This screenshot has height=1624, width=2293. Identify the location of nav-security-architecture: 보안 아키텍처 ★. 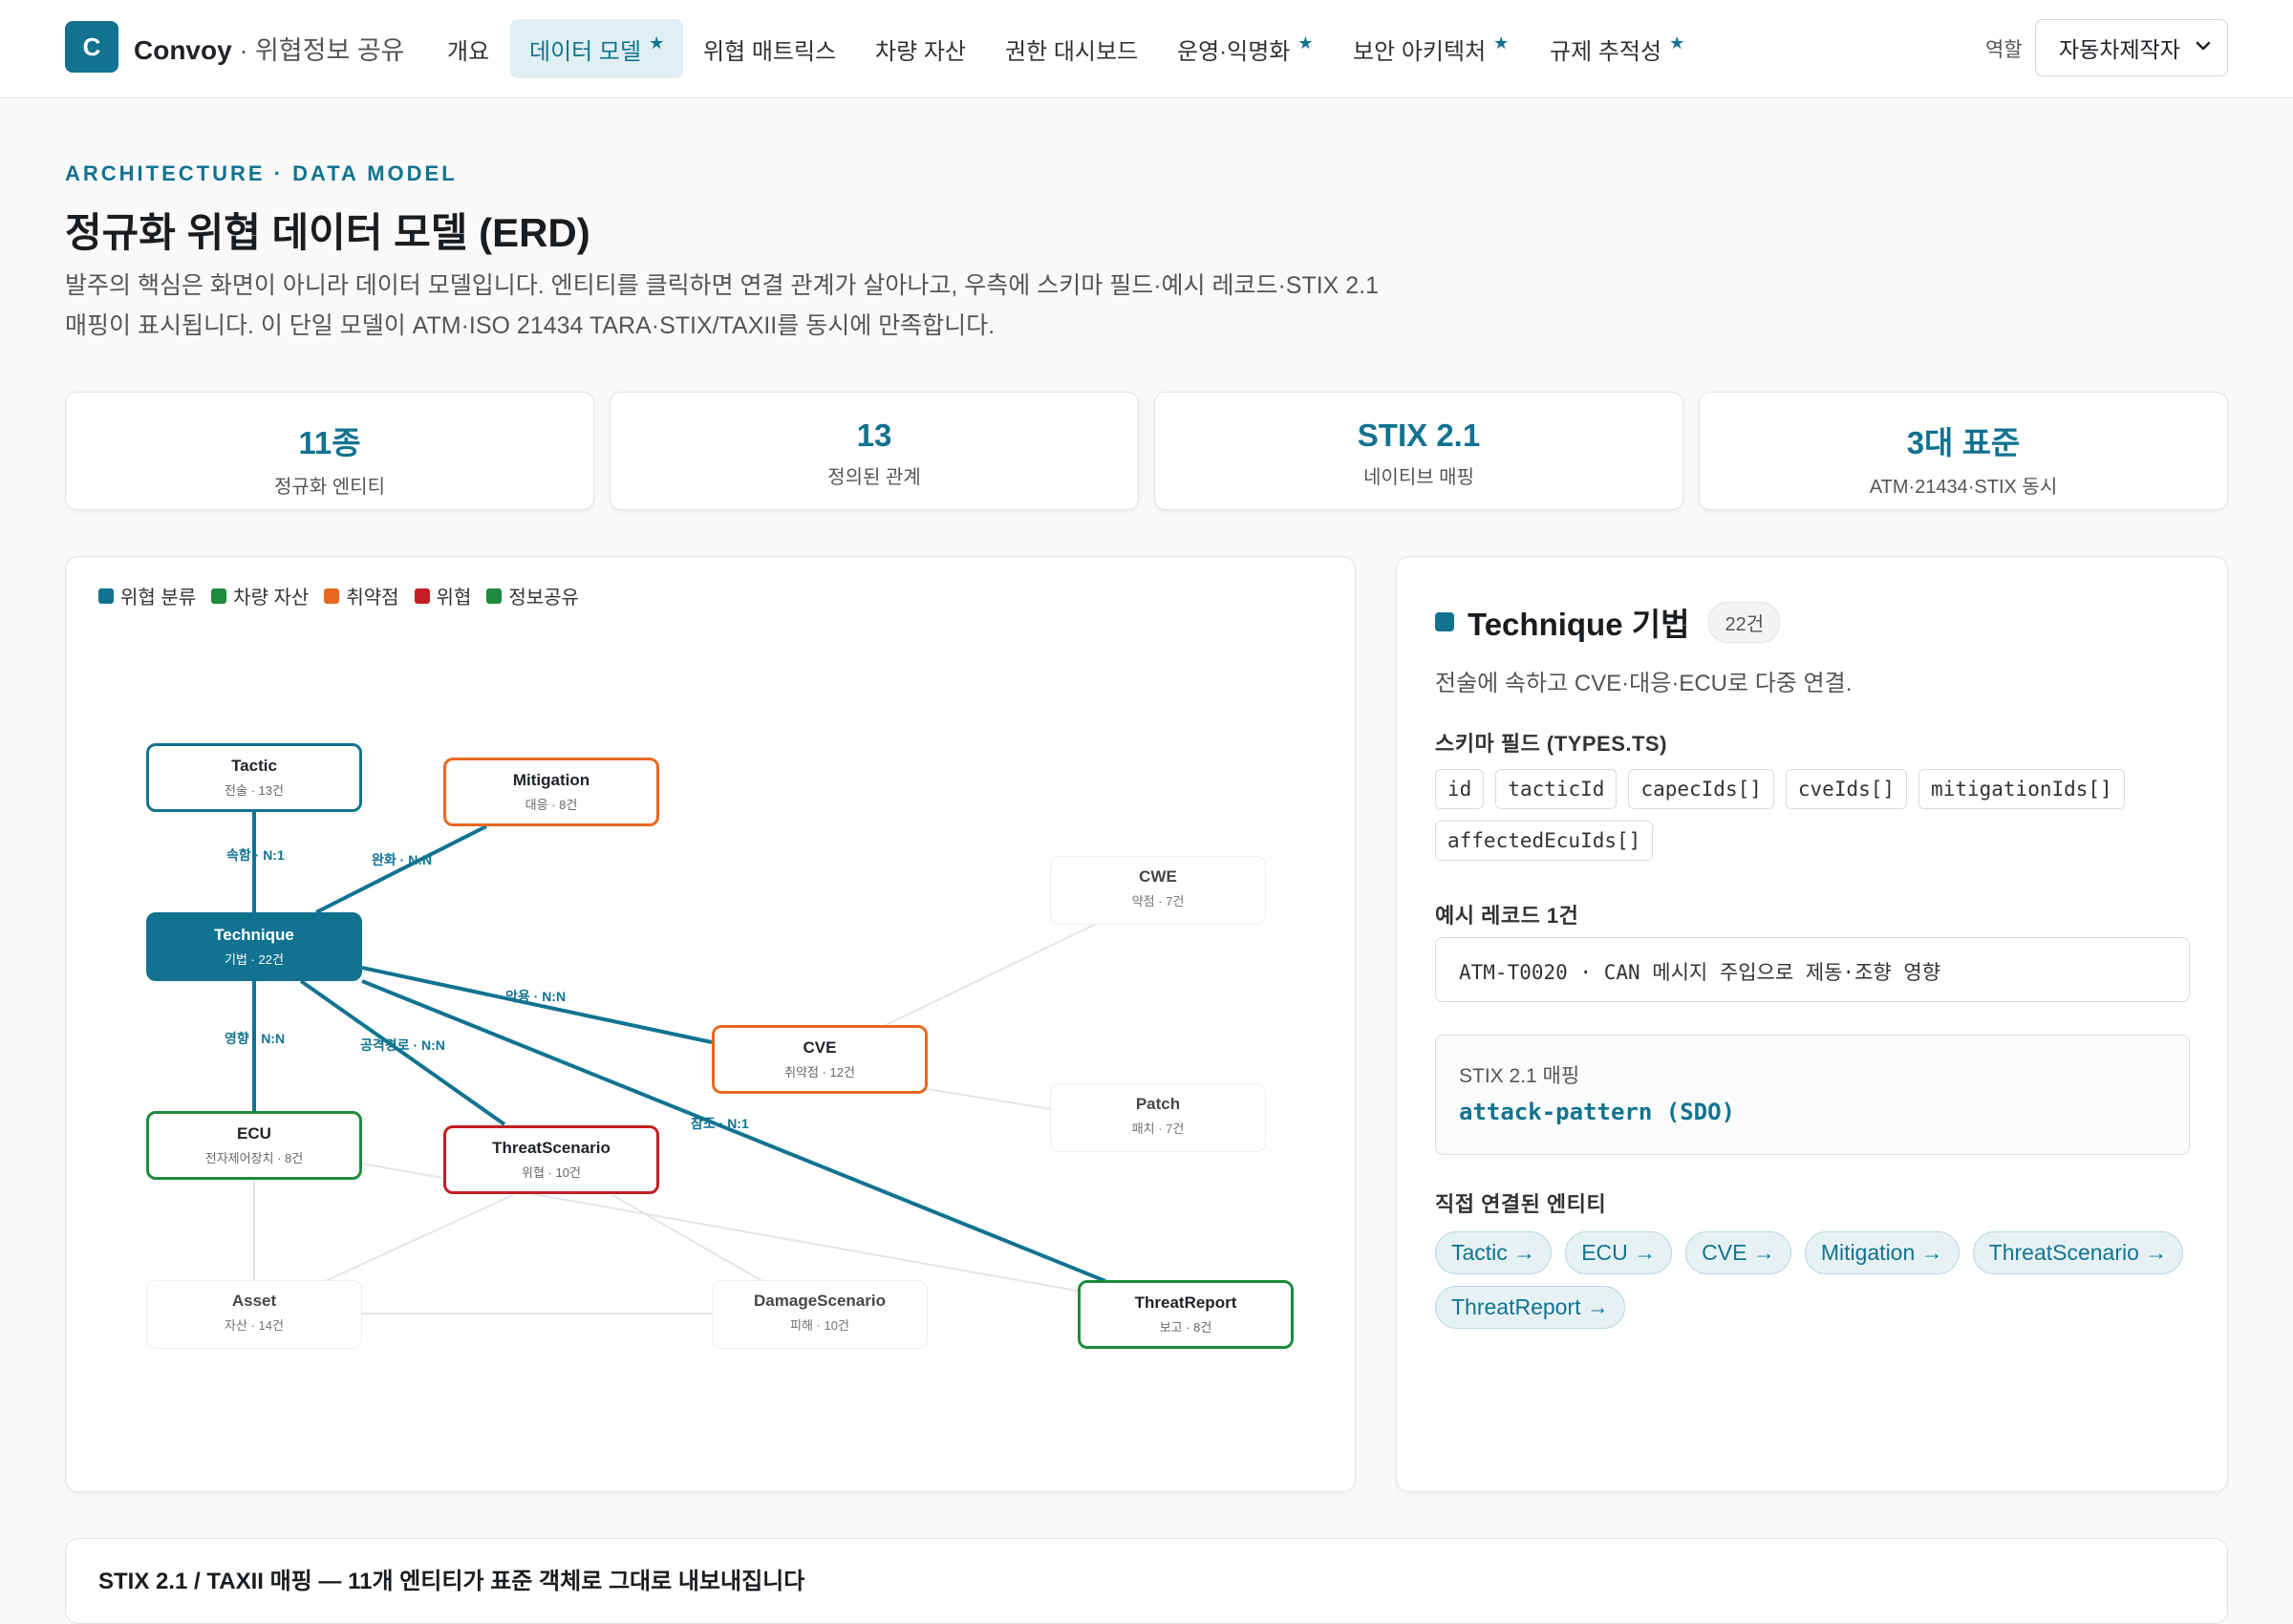
(1431, 49).